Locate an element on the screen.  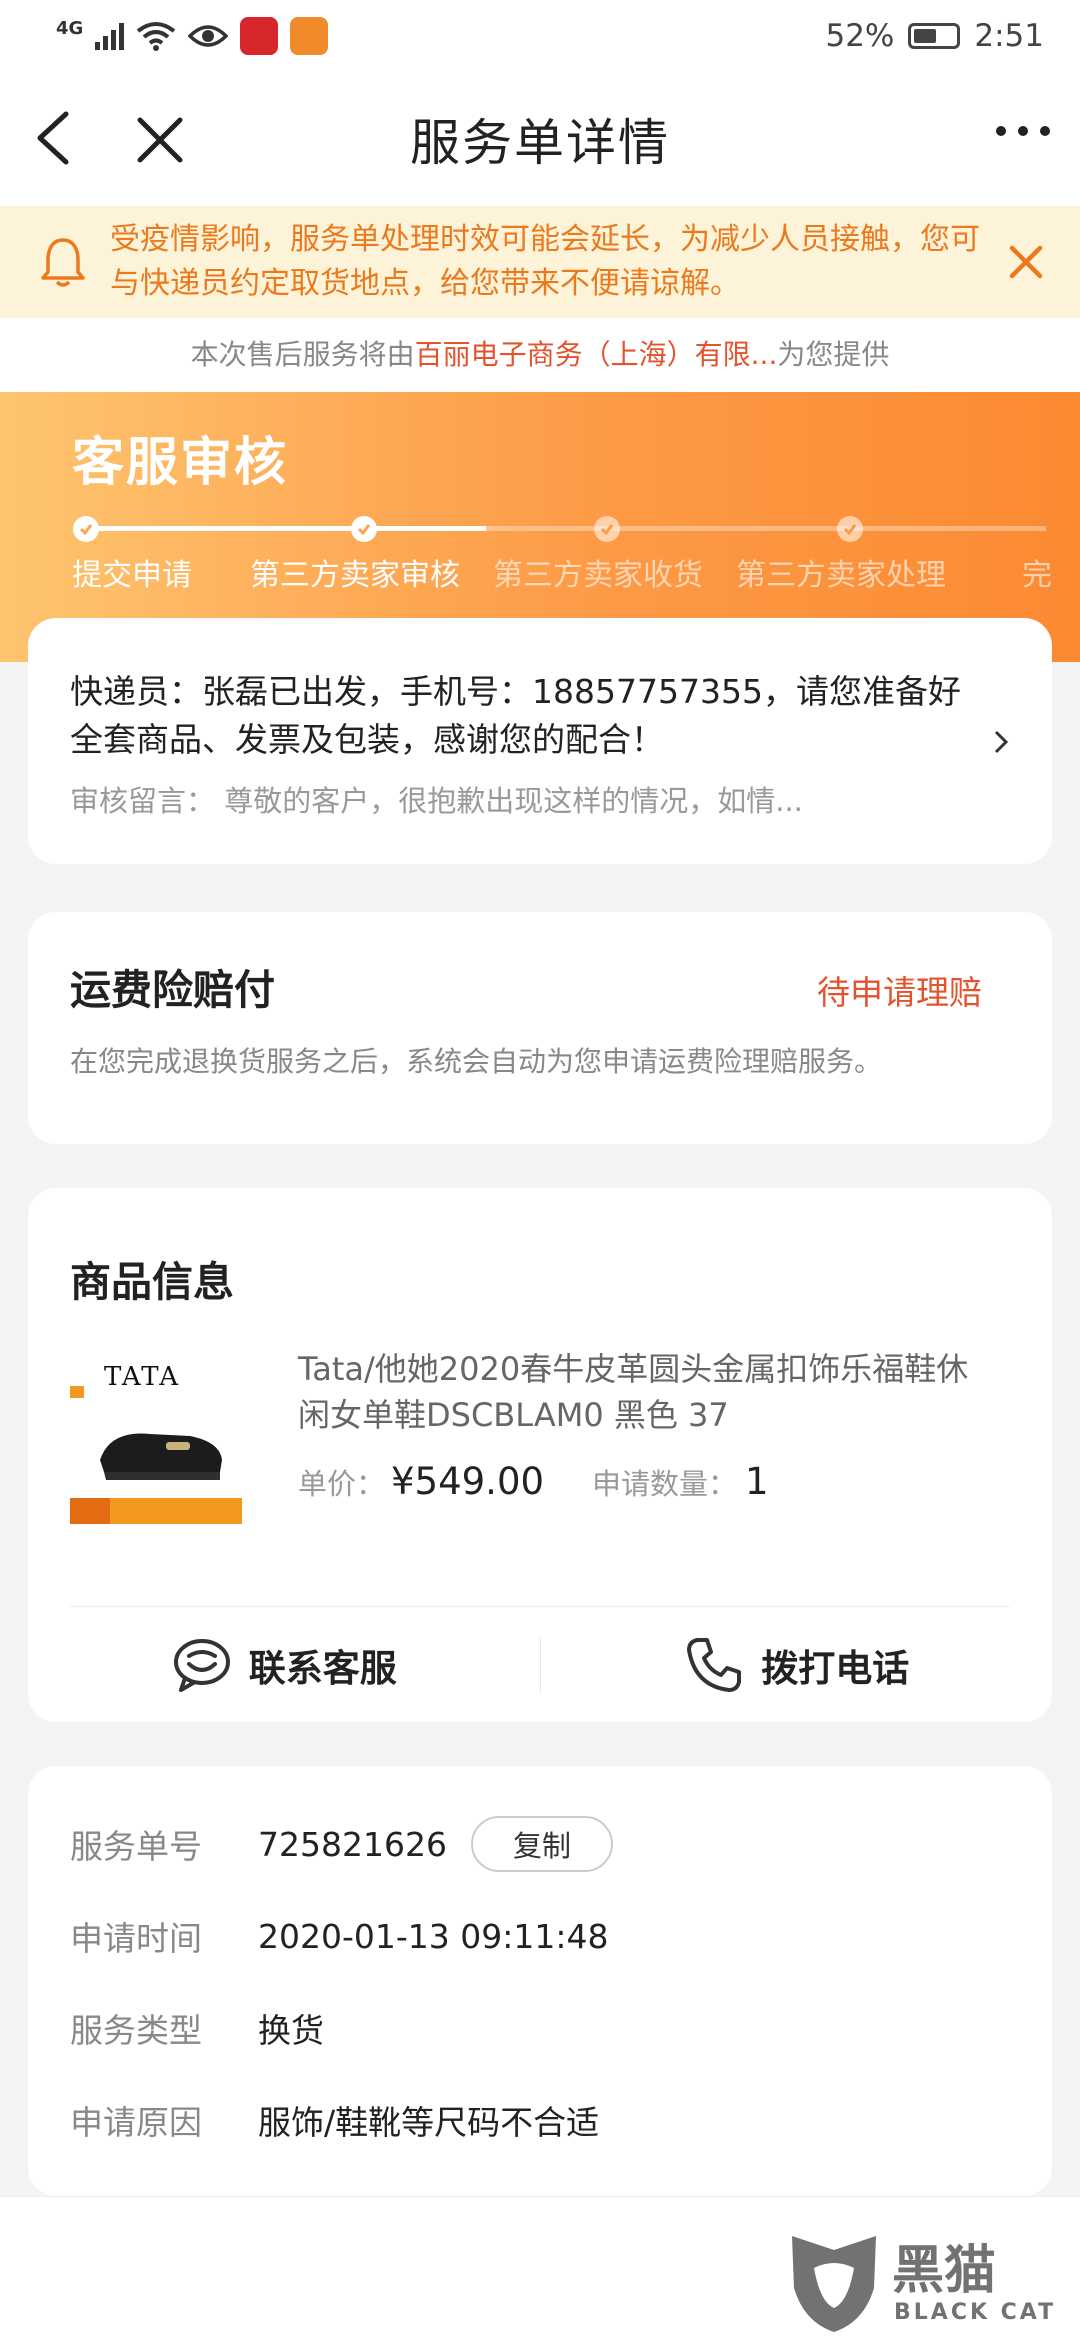
info-row-time: 申请时间 2020-01-13 09:11:48 is located at coordinates (540, 1937).